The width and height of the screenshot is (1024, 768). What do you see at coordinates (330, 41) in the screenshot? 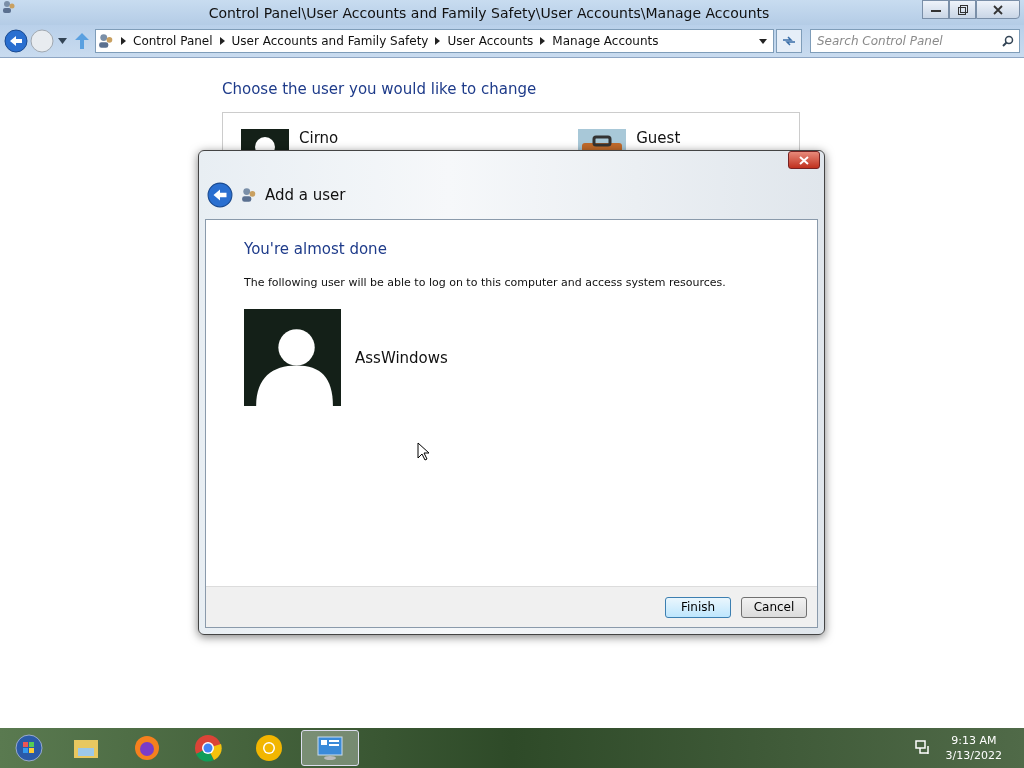
I see `breadcrumb: User Accounts and Family Safety` at bounding box center [330, 41].